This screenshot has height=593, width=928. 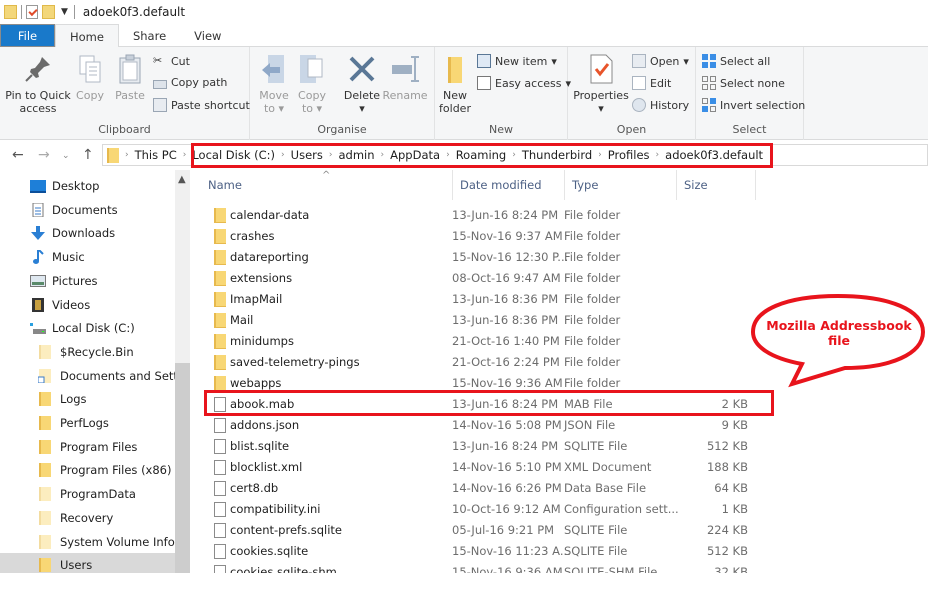 What do you see at coordinates (38, 84) in the screenshot?
I see `pin-to-quick-access-button: Pin to Quick access` at bounding box center [38, 84].